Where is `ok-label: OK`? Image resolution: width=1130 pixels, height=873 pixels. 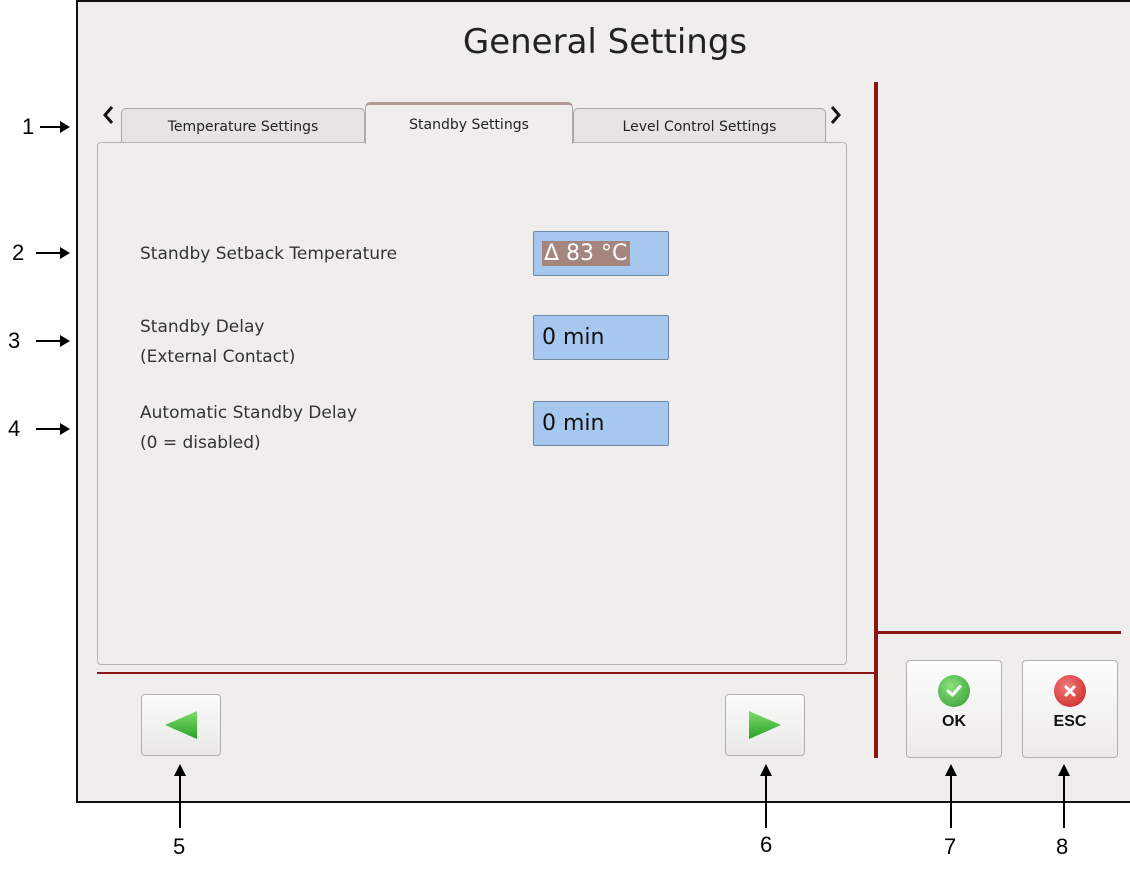
ok-label: OK is located at coordinates (954, 721).